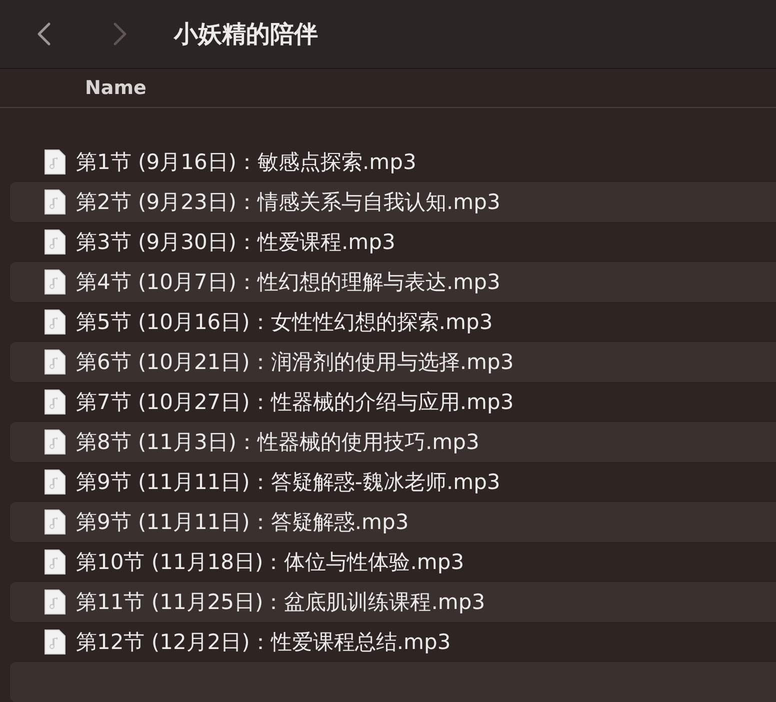 The height and width of the screenshot is (702, 776). Describe the element at coordinates (281, 602) in the screenshot. I see `file-name: 第11节 (11月25日)：盆底肌训练课程.mp3` at that location.